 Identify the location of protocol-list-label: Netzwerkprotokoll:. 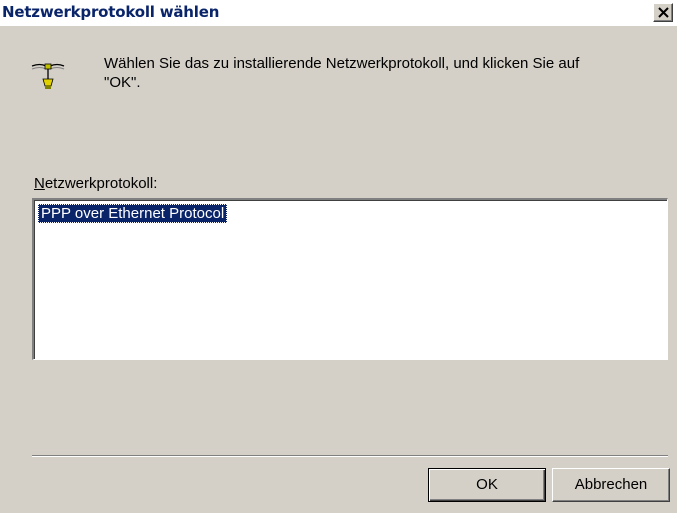
(95, 183).